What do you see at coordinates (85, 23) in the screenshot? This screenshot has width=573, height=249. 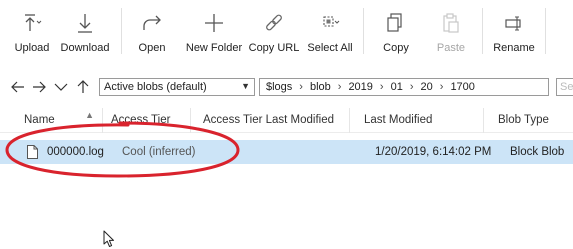 I see `download-icon` at bounding box center [85, 23].